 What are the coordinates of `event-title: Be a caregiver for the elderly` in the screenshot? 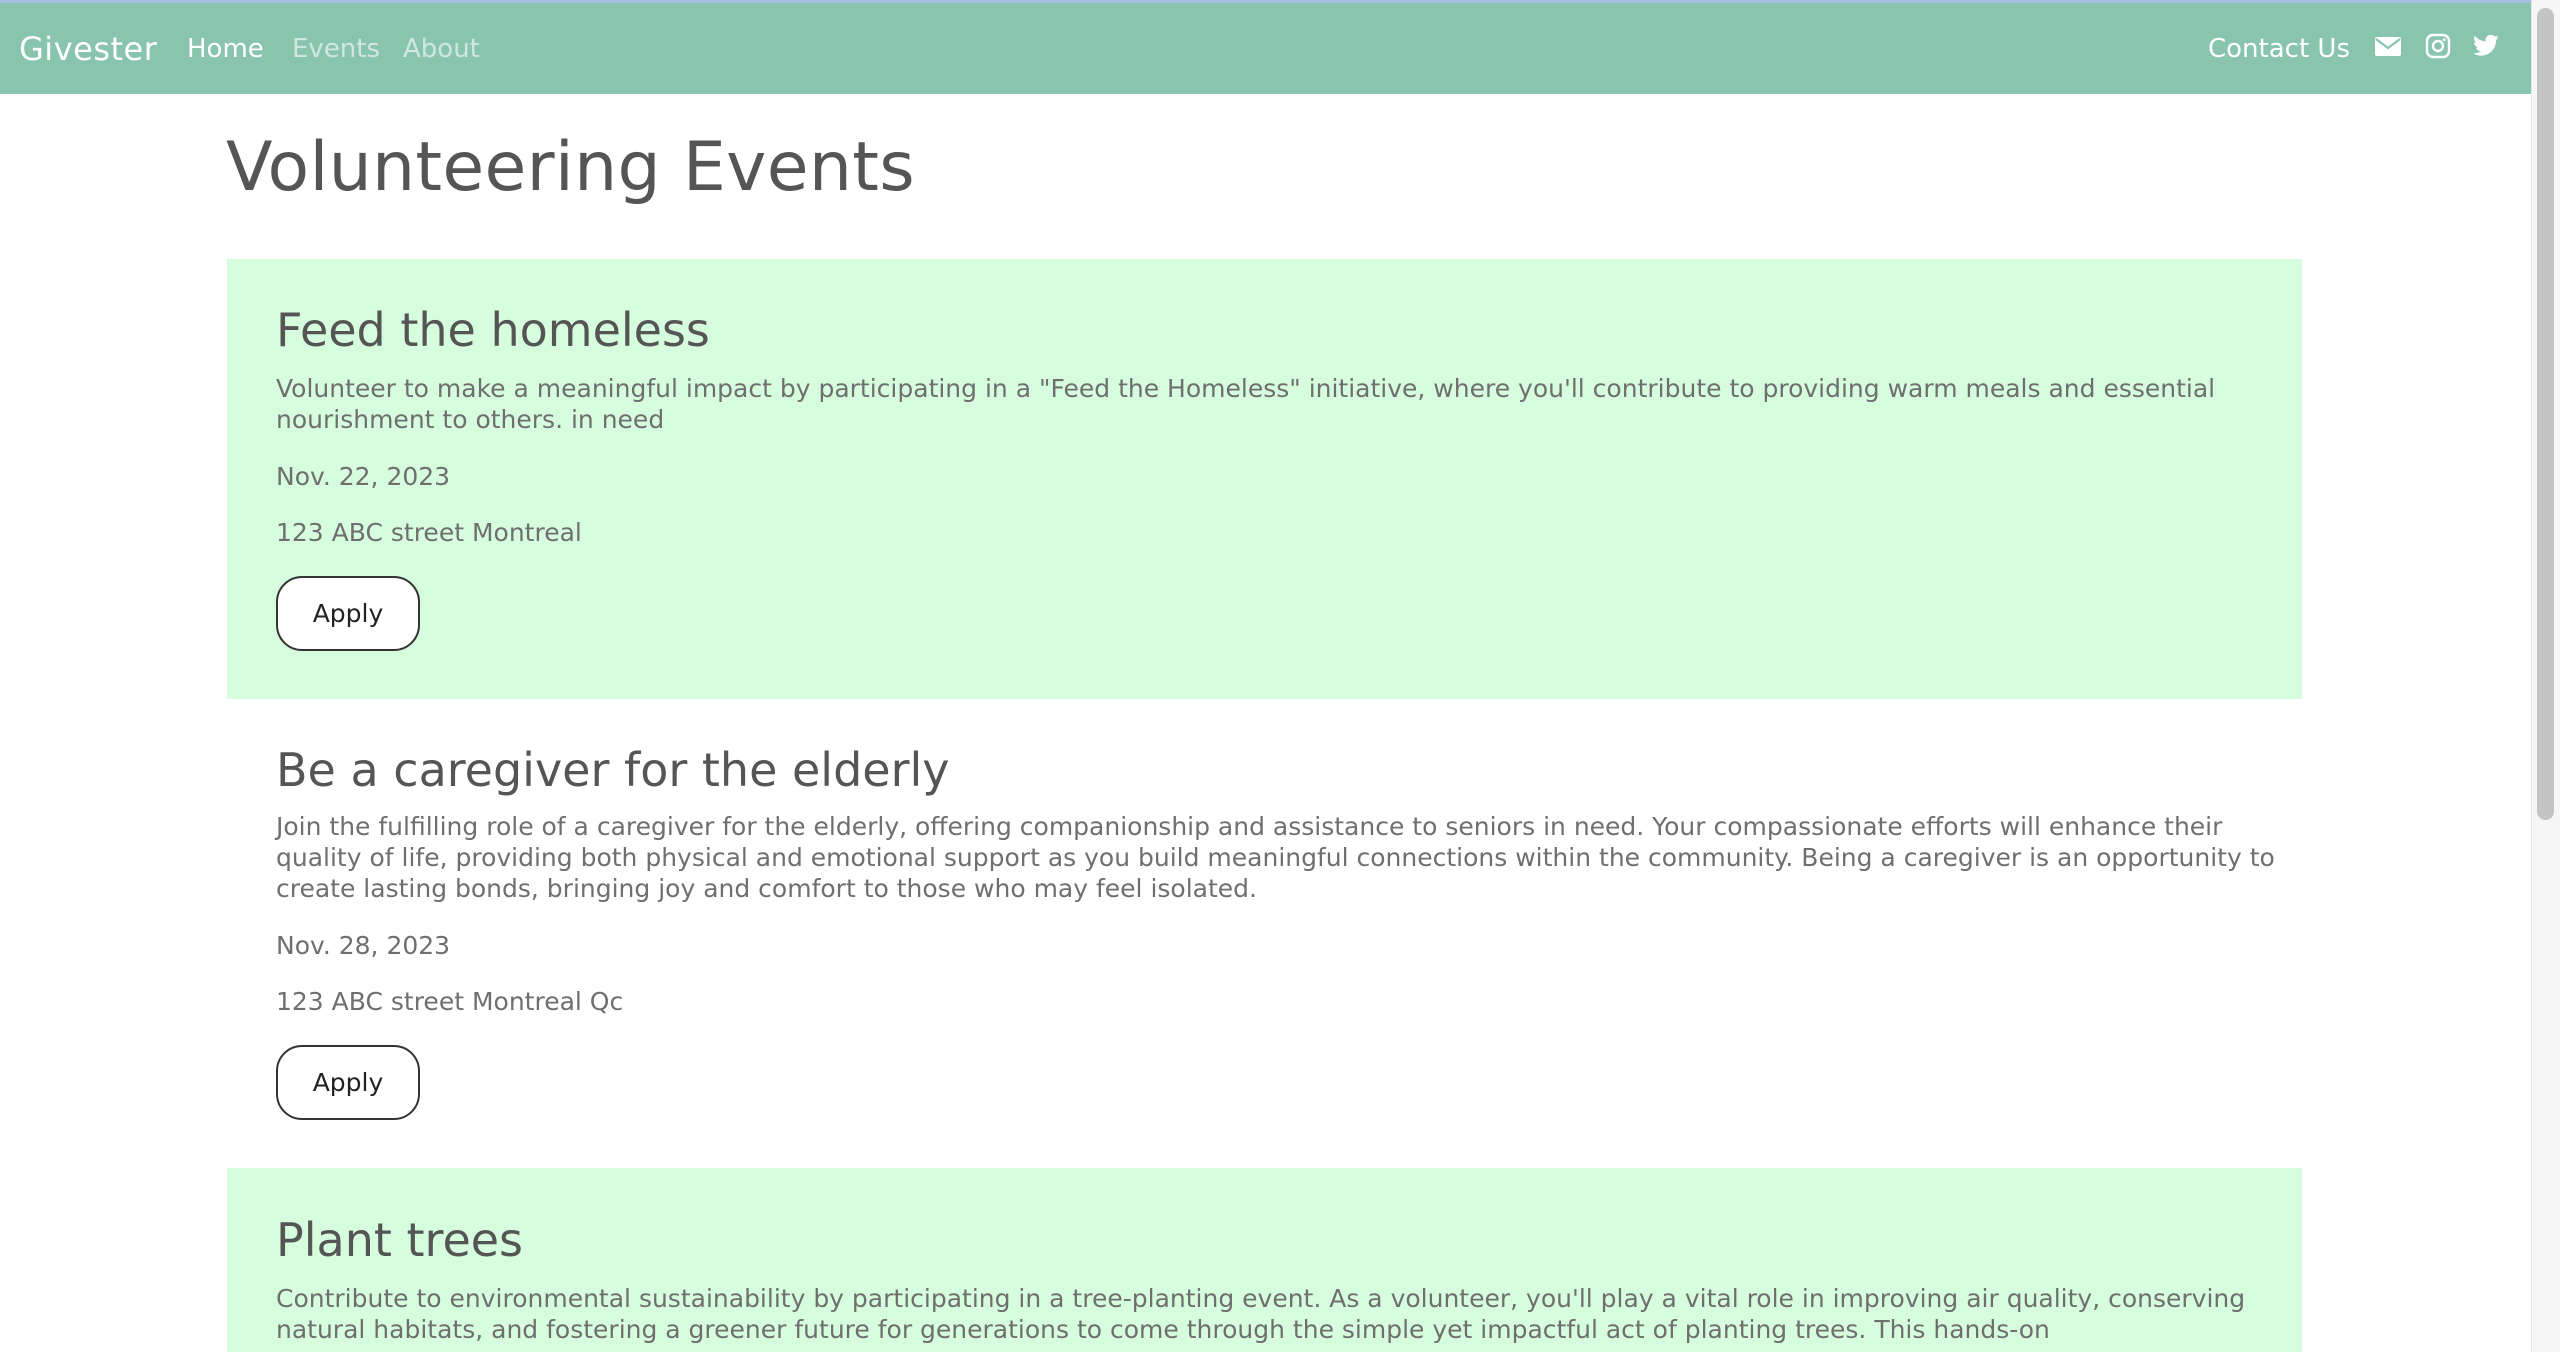 It's located at (613, 770).